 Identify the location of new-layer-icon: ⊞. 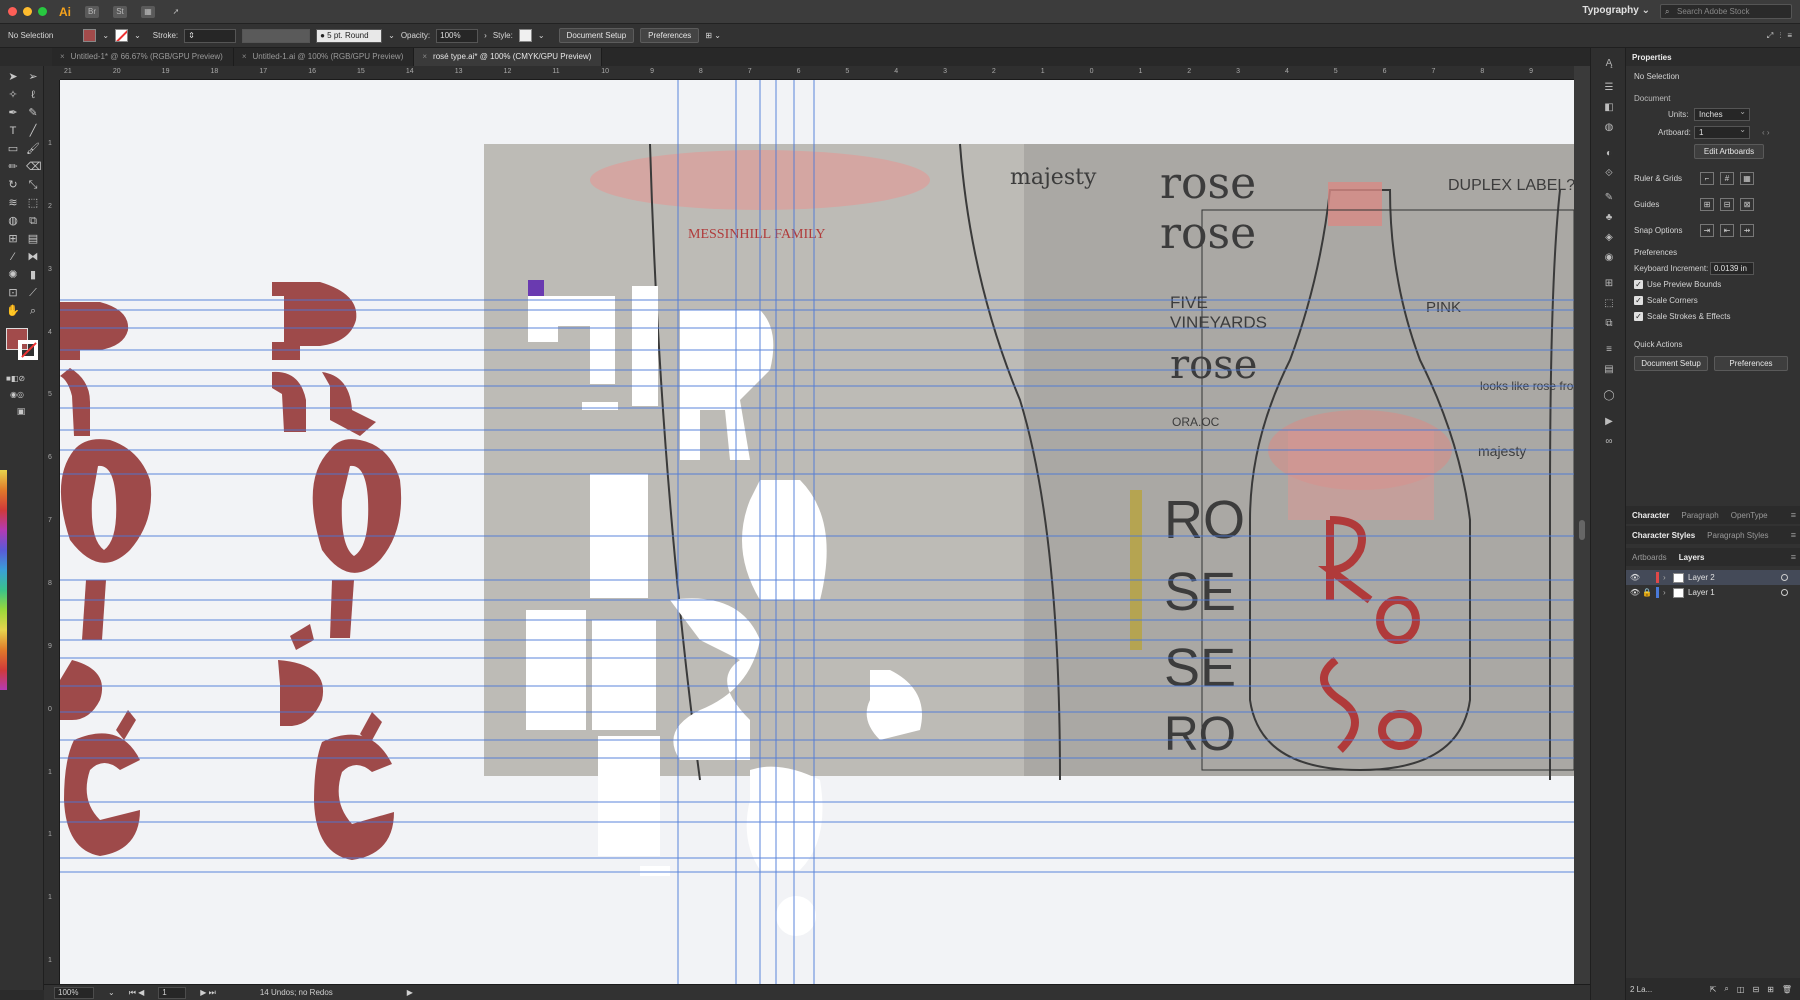
(1770, 989).